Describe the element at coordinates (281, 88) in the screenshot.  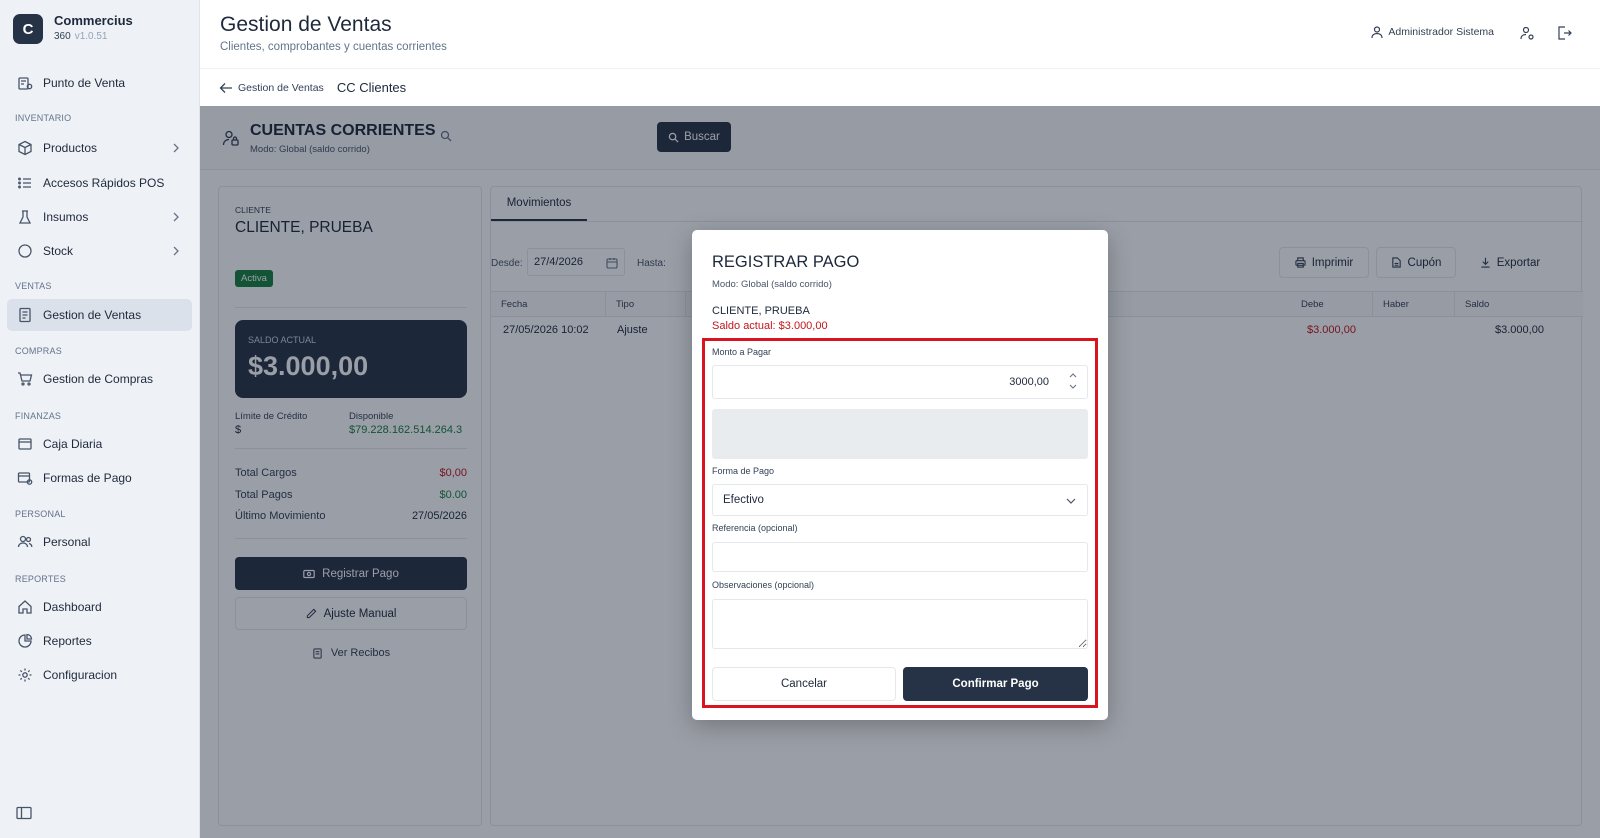
I see `breadcrumb-parent: Gestion de Ventas` at that location.